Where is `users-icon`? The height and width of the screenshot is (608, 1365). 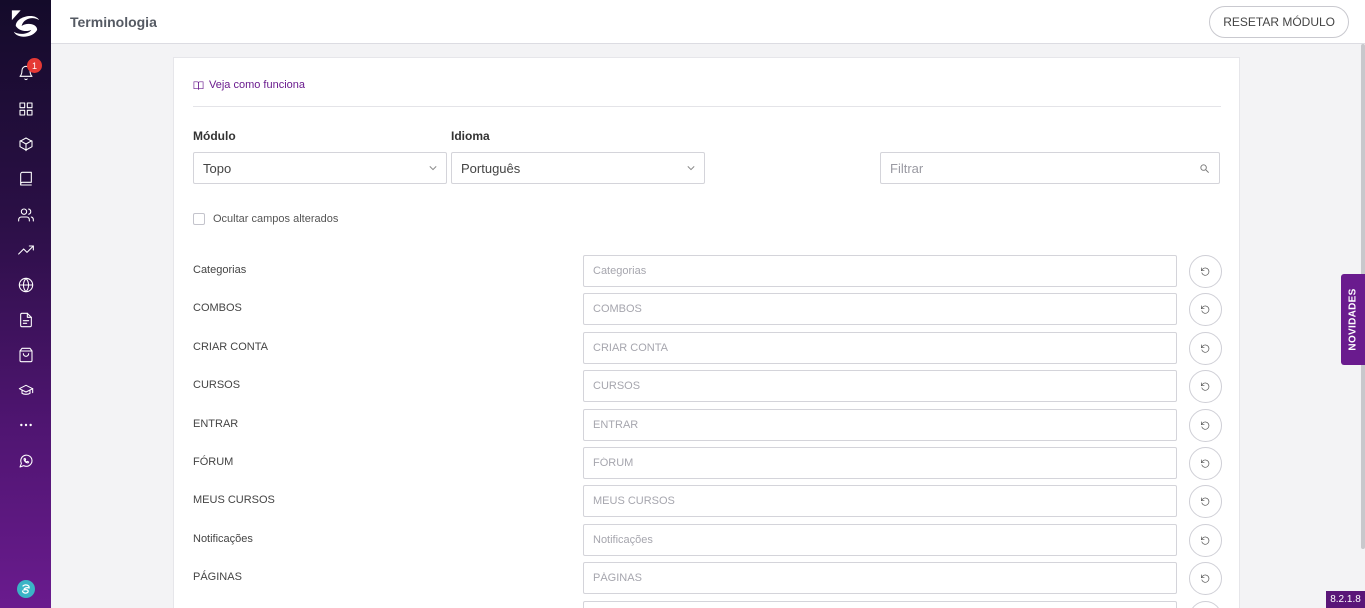 users-icon is located at coordinates (25, 215).